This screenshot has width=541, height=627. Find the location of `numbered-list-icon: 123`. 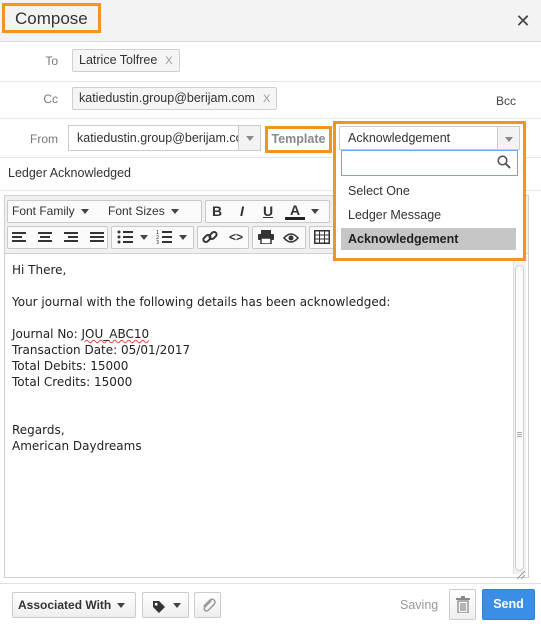

numbered-list-icon: 123 is located at coordinates (164, 239).